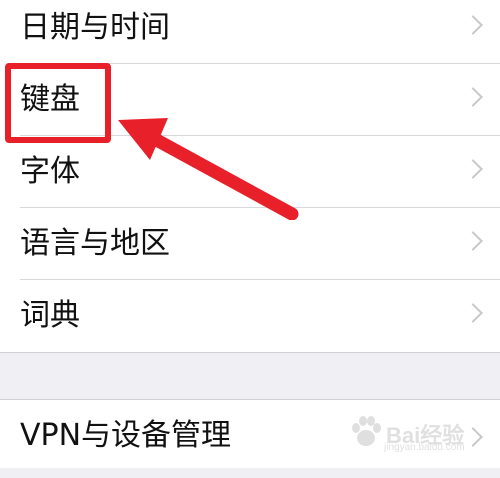 The height and width of the screenshot is (478, 500). Describe the element at coordinates (250, 352) in the screenshot. I see `group-bottom-border` at that location.